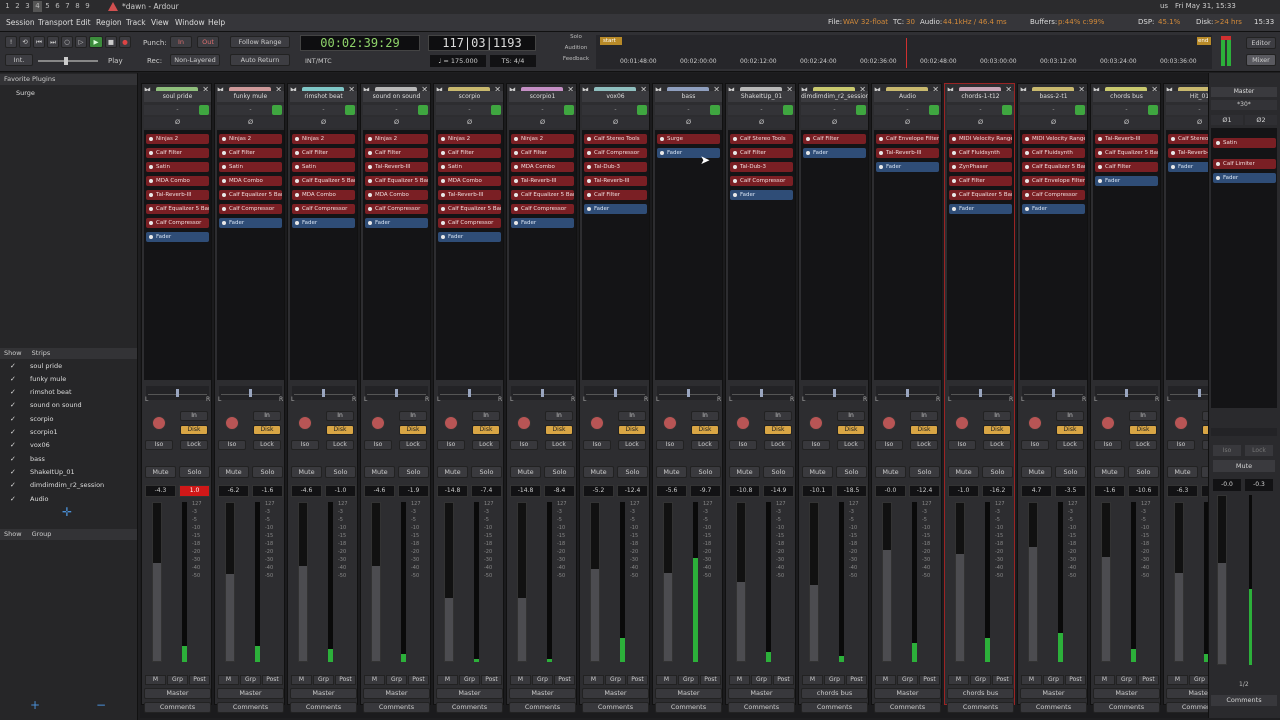 This screenshot has height=720, width=1280. What do you see at coordinates (1109, 491) in the screenshot?
I see `gain-display: -1.6` at bounding box center [1109, 491].